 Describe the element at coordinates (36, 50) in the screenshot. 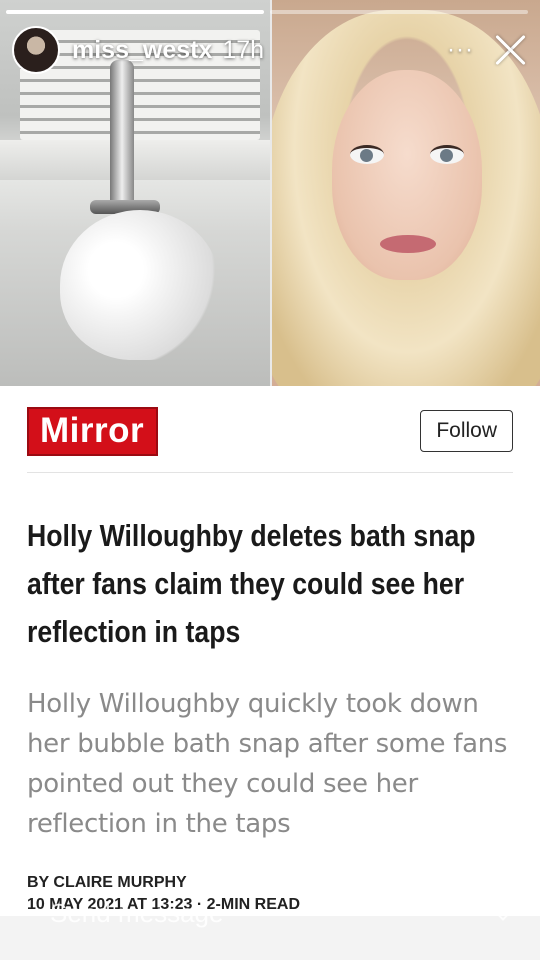

I see `avatar` at that location.